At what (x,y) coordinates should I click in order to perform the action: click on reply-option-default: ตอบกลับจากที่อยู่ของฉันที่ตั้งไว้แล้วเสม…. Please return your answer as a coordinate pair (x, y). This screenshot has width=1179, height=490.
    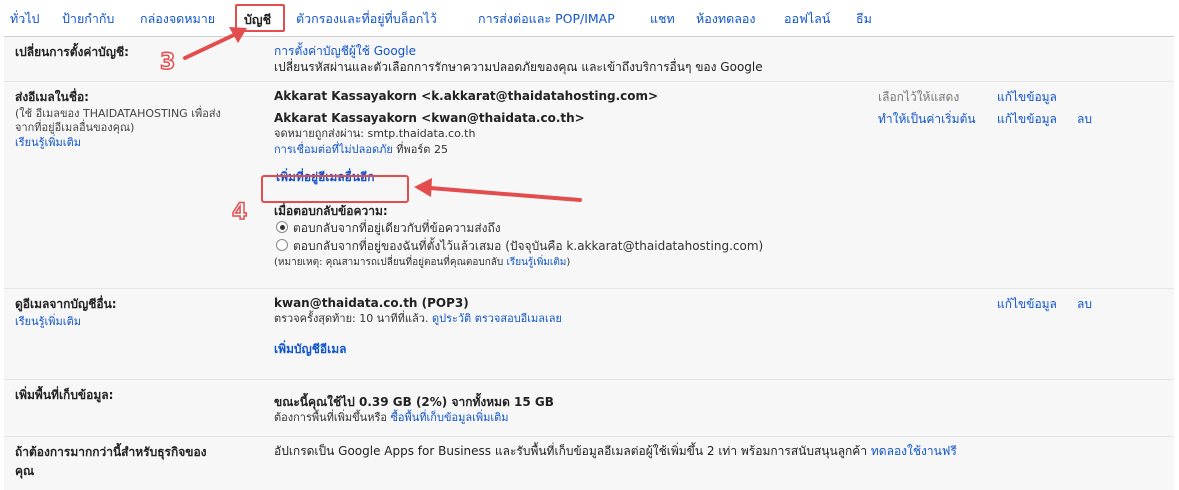
    Looking at the image, I should click on (519, 246).